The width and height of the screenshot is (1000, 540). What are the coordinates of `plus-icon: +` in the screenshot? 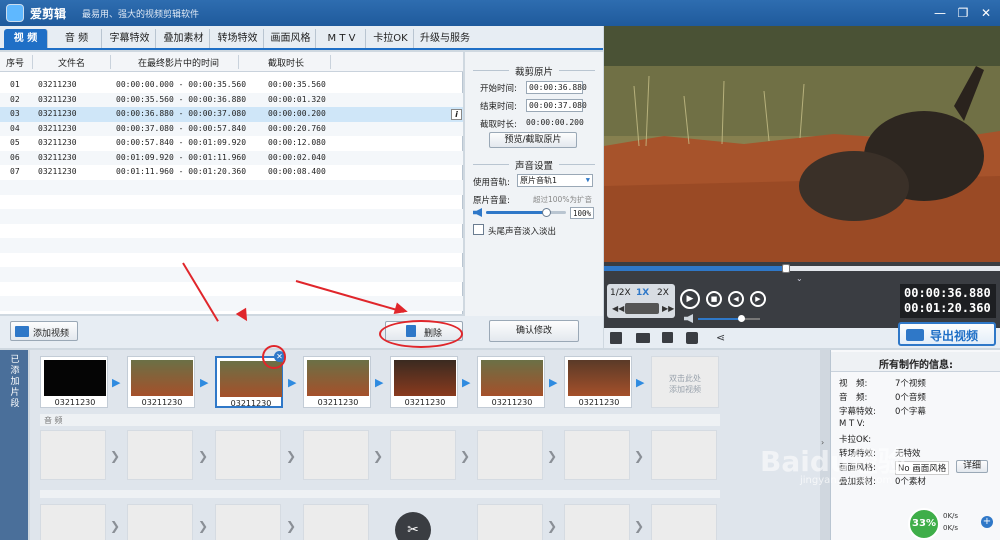 It's located at (987, 522).